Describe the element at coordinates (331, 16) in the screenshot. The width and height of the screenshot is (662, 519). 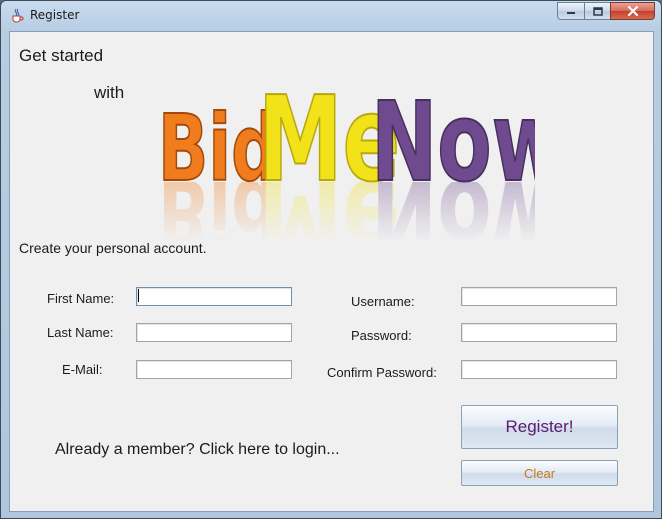
I see `title-bar: Register` at that location.